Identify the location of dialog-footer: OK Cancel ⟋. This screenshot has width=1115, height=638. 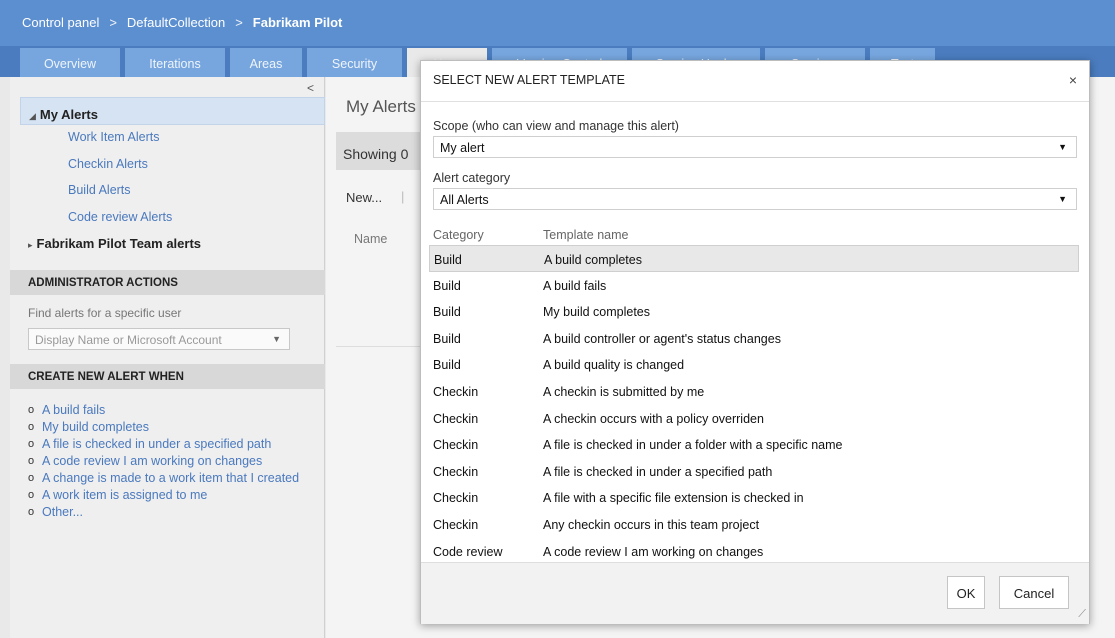
(755, 593).